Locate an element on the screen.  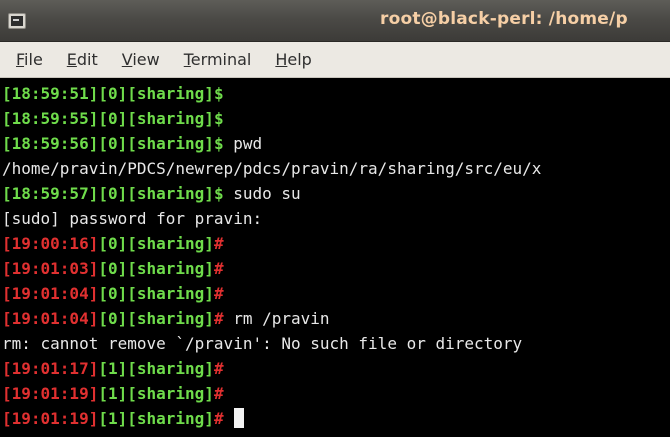
output-line: [sudo] password for pravin: is located at coordinates (336, 218).